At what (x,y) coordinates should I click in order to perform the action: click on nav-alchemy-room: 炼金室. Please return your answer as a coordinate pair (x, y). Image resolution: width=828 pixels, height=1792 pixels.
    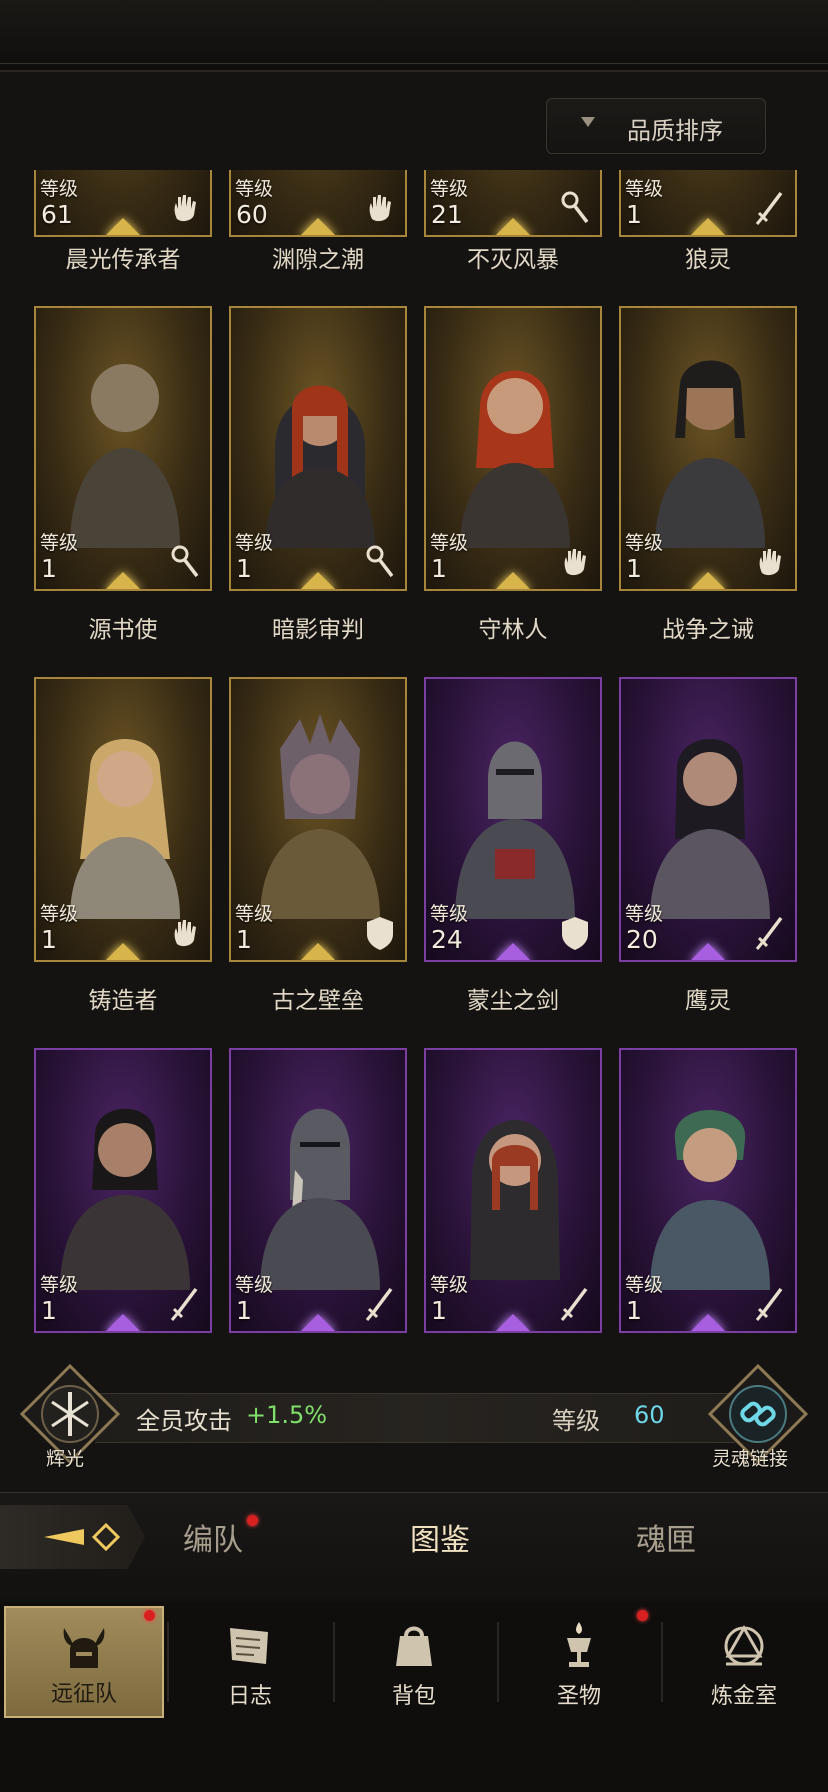
    Looking at the image, I should click on (744, 1662).